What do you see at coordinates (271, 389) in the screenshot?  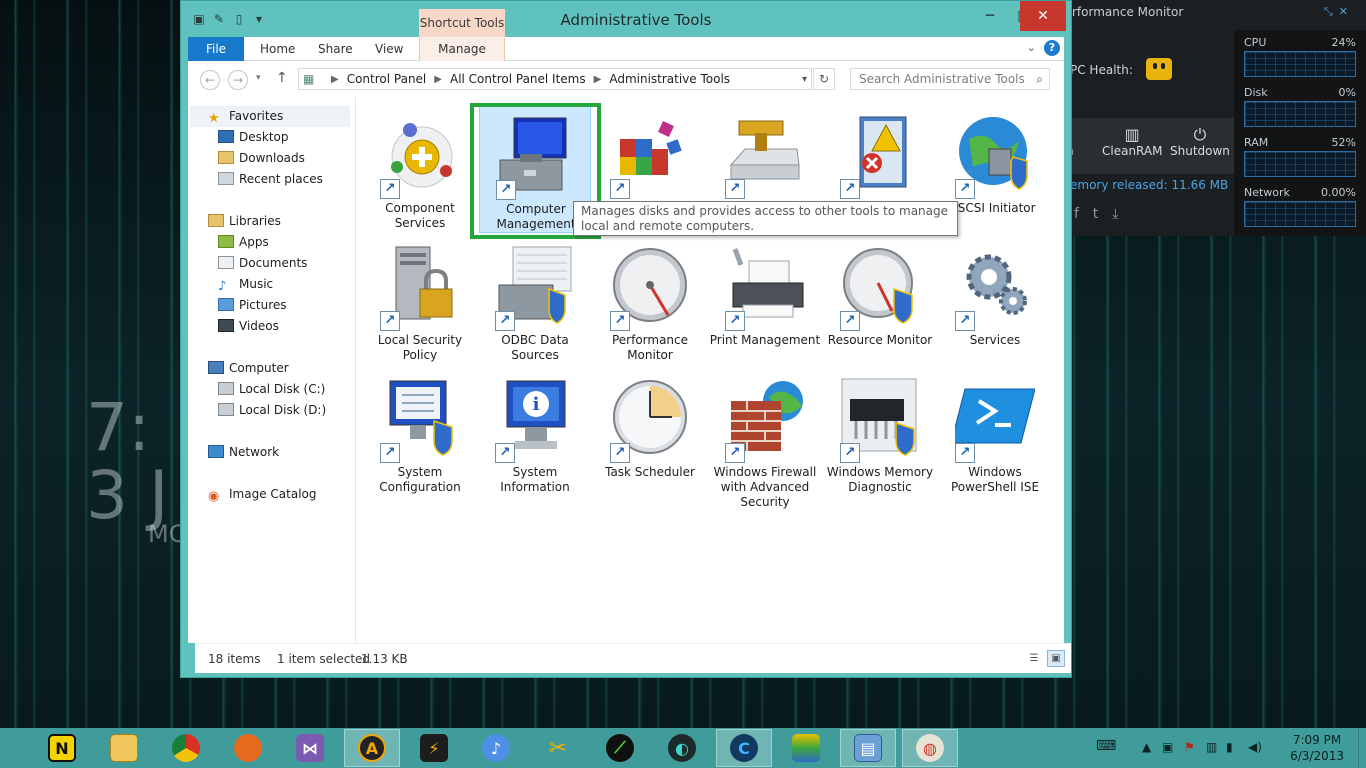 I see `nav-local-disk-c: Local Disk (C:)` at bounding box center [271, 389].